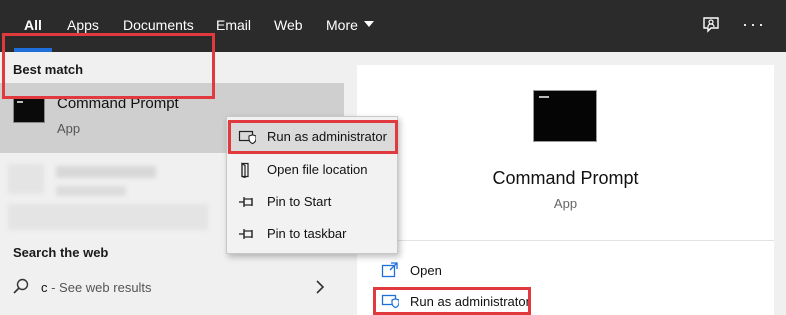  What do you see at coordinates (531, 270) in the screenshot?
I see `open-action: Open` at bounding box center [531, 270].